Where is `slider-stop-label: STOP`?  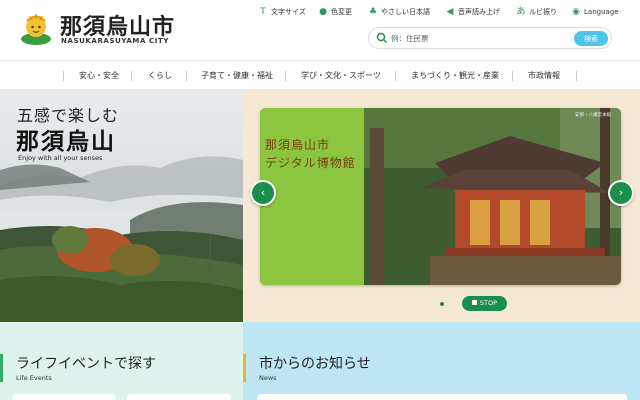
slider-stop-label: STOP is located at coordinates (488, 303).